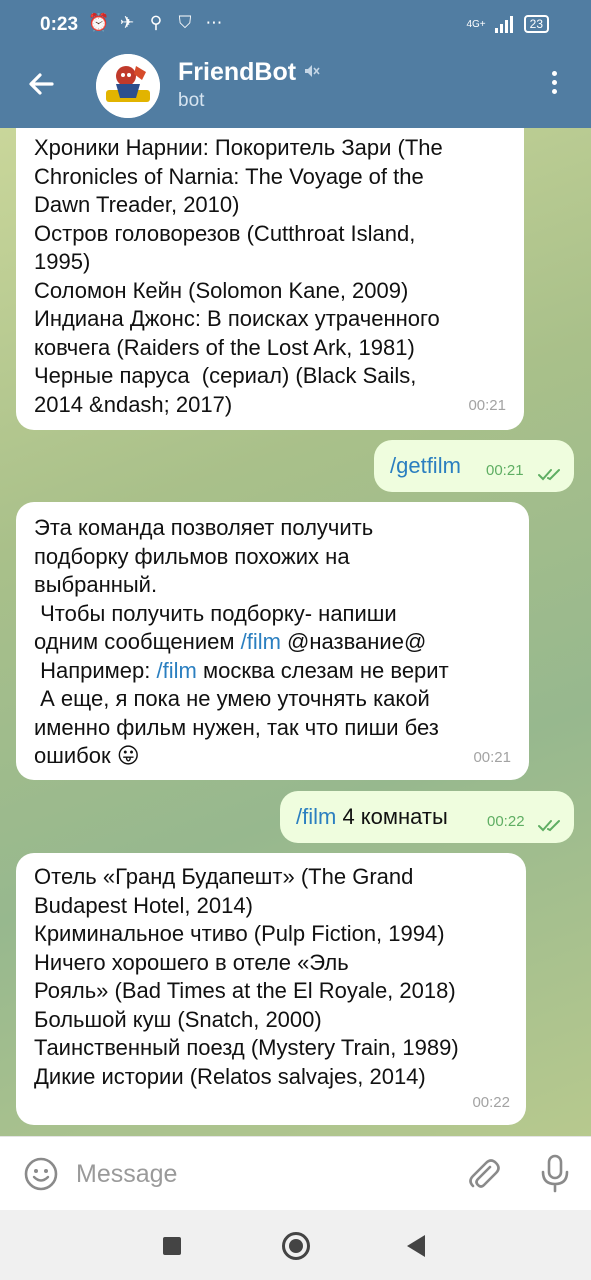  I want to click on chat-subtitle: bot, so click(191, 100).